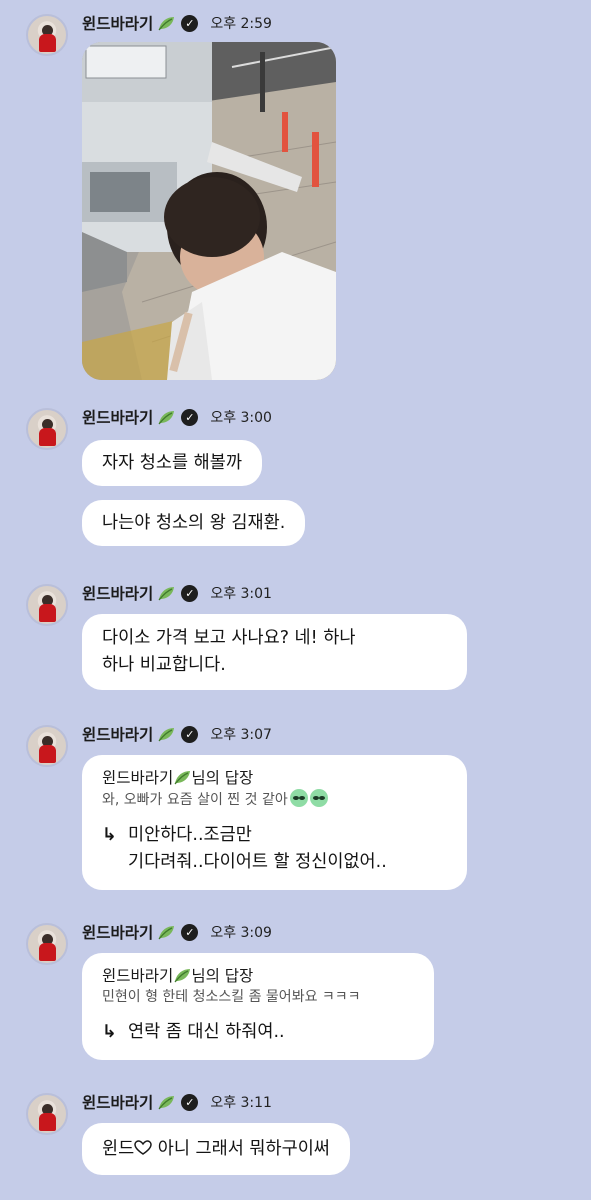  Describe the element at coordinates (257, 862) in the screenshot. I see `reply-line: 기다려줘..다이어트 할 정신이없어..` at that location.